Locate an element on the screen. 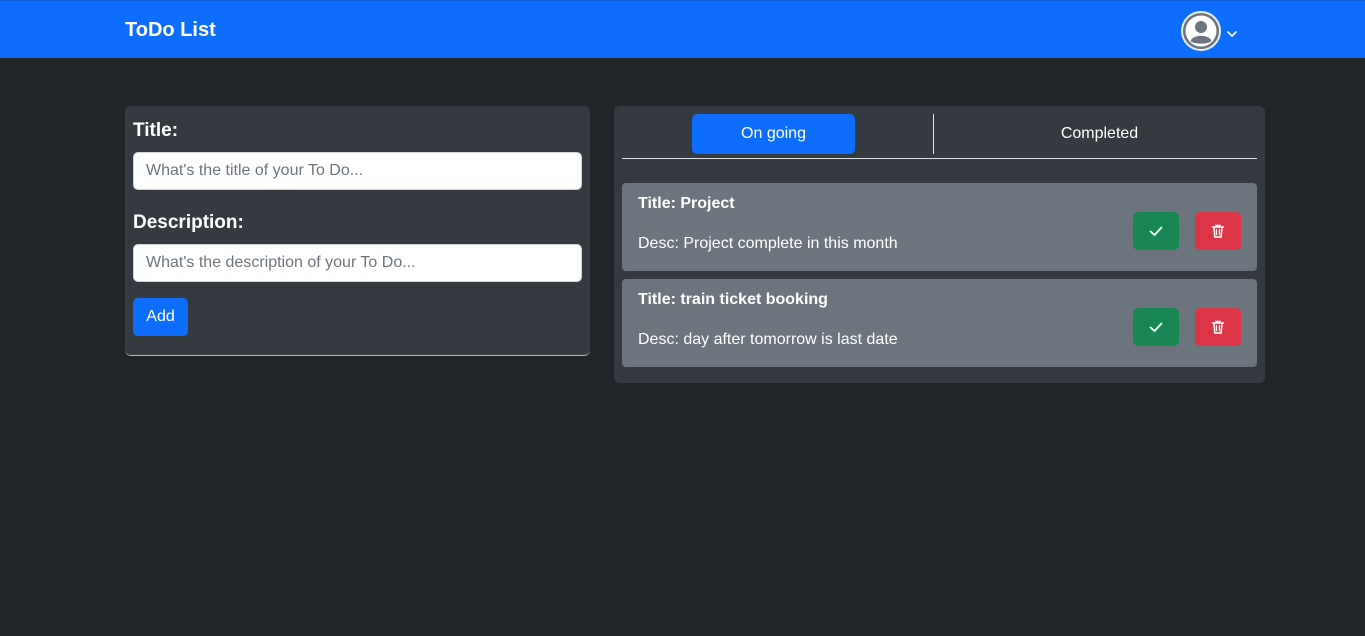 Image resolution: width=1365 pixels, height=636 pixels. todo-description: Desc: day after tomorrow is last date is located at coordinates (768, 339).